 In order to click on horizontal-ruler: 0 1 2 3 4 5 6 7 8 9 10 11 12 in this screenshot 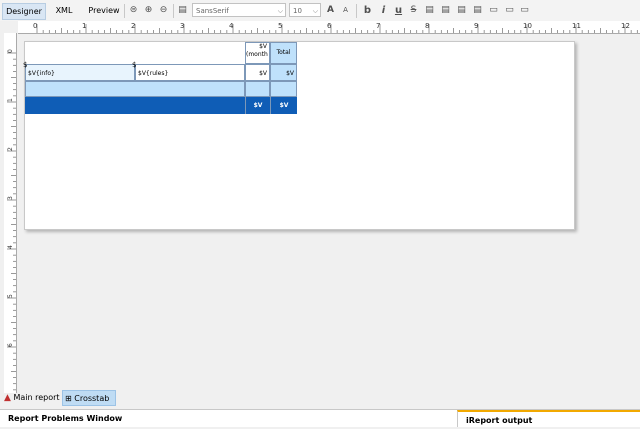, I will do `click(329, 27)`.